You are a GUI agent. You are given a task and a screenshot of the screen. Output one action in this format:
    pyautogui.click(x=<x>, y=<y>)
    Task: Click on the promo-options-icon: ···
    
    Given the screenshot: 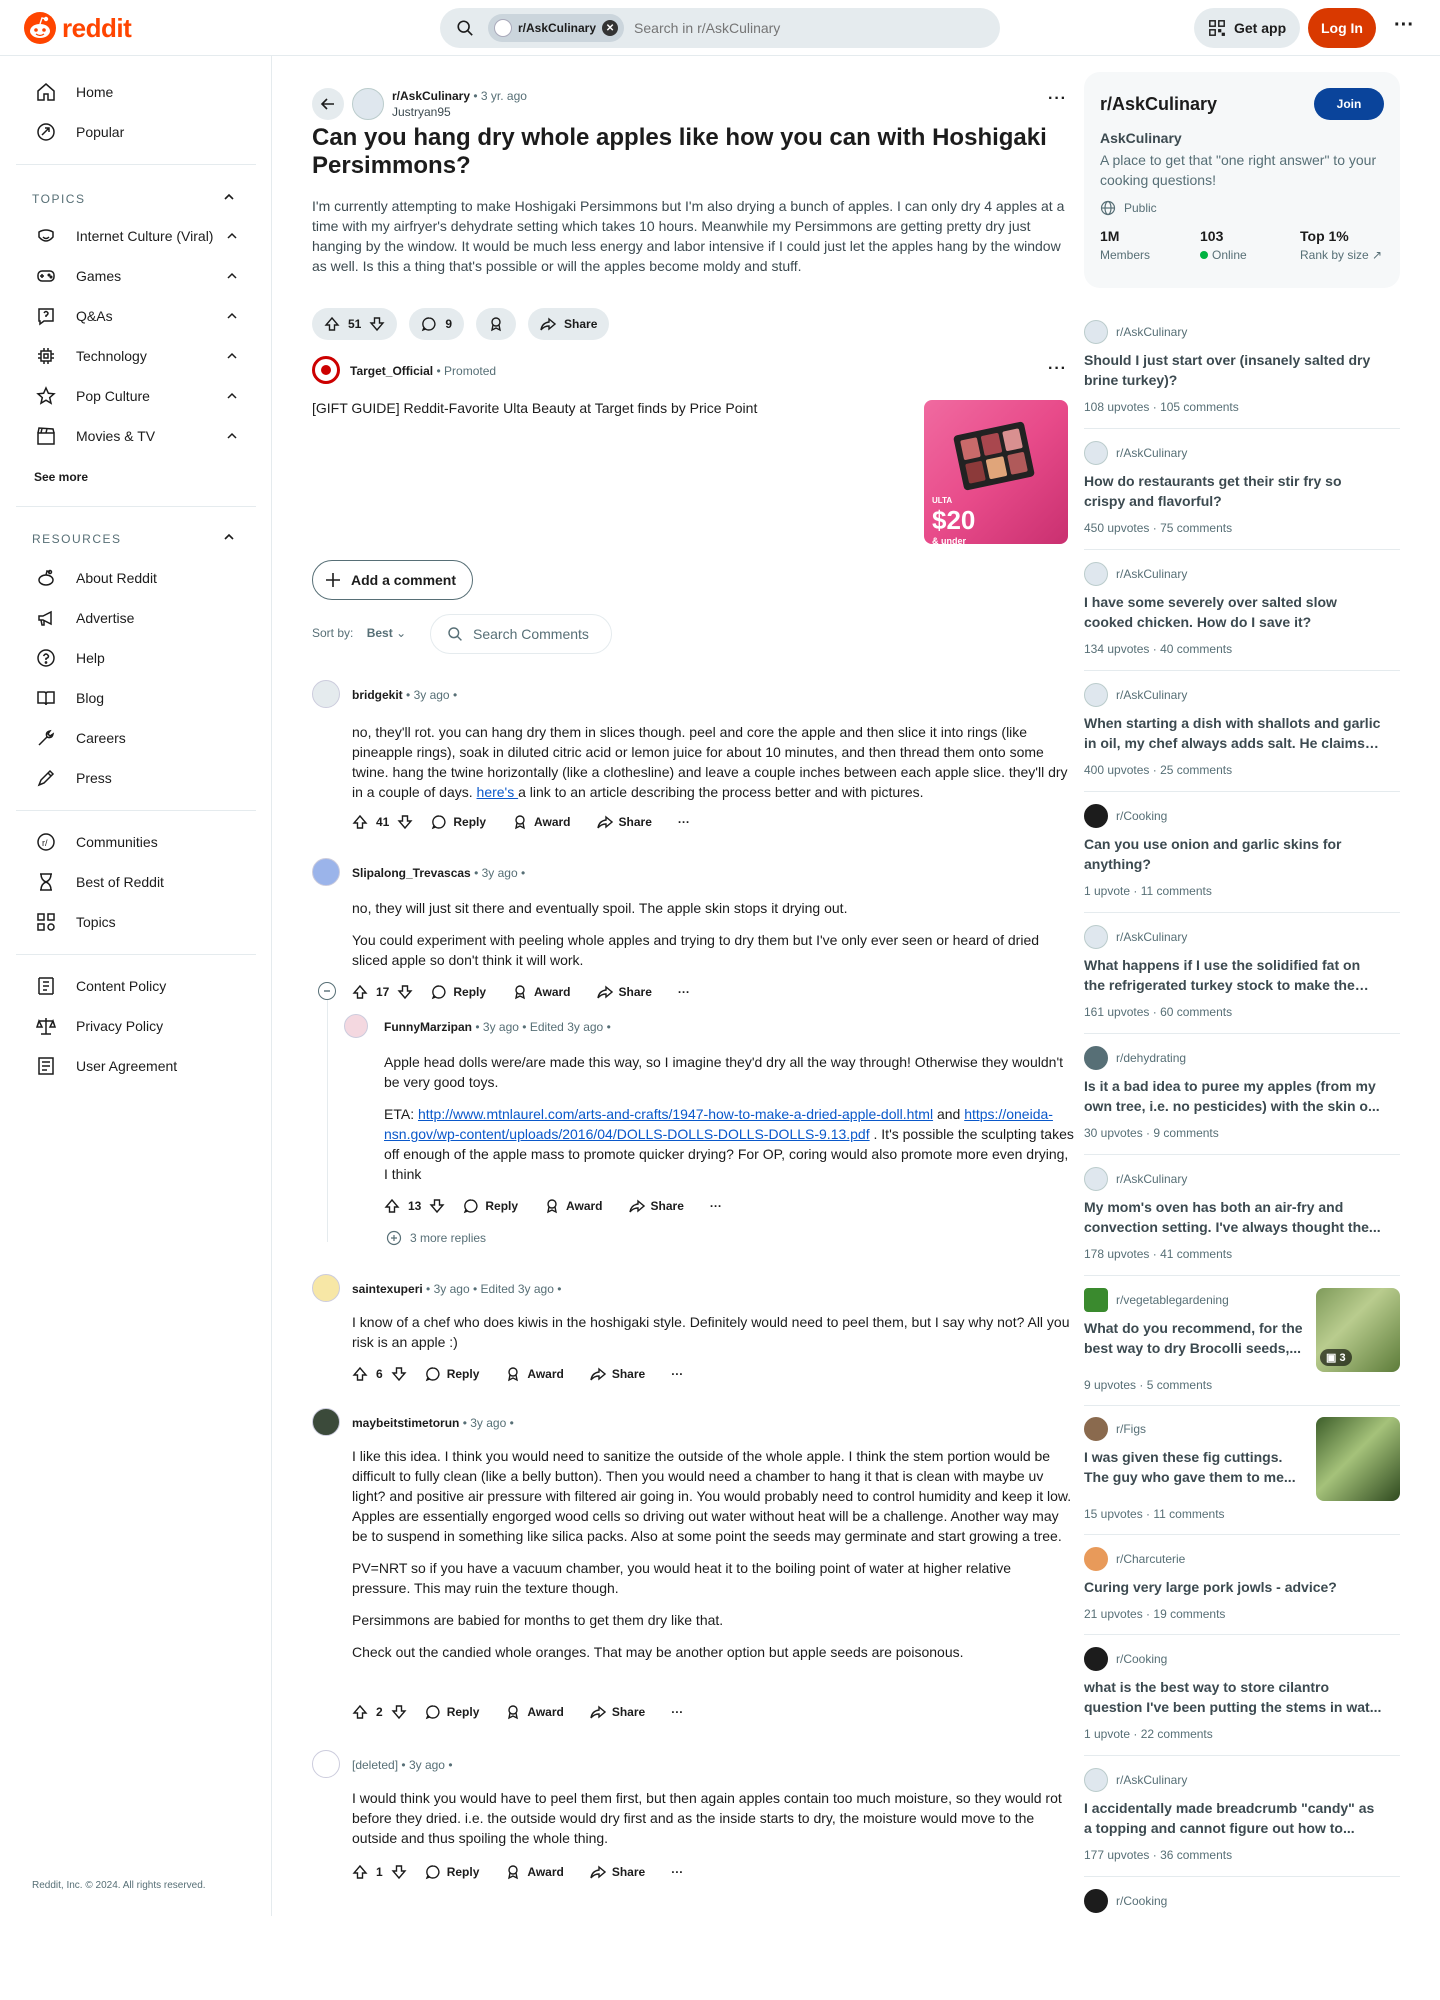 What is the action you would take?
    pyautogui.click(x=1057, y=369)
    